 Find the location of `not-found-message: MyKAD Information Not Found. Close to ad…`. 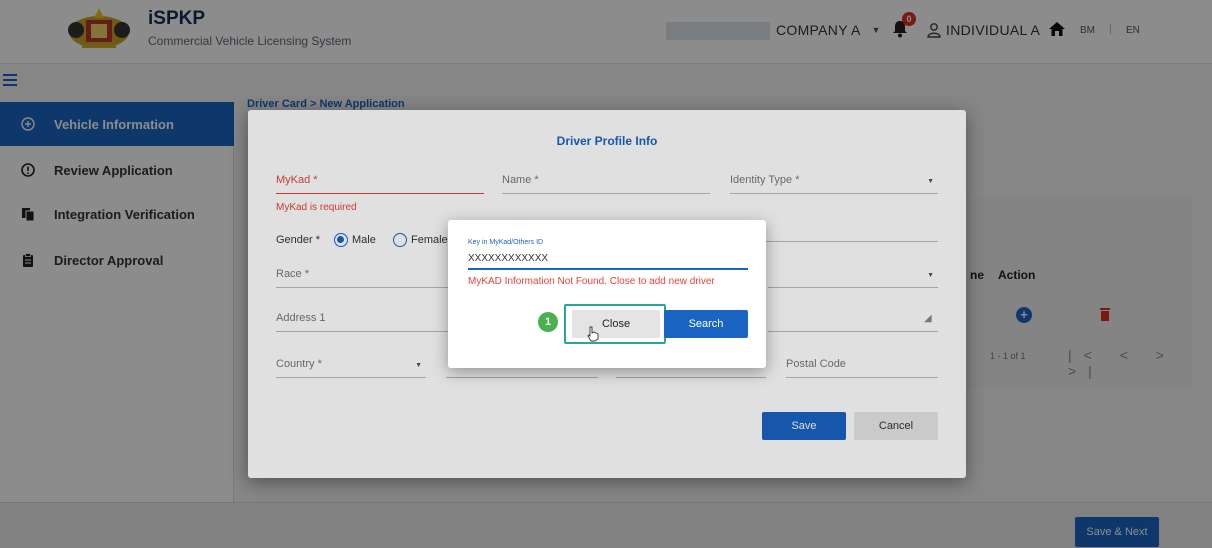

not-found-message: MyKAD Information Not Found. Close to ad… is located at coordinates (591, 281).